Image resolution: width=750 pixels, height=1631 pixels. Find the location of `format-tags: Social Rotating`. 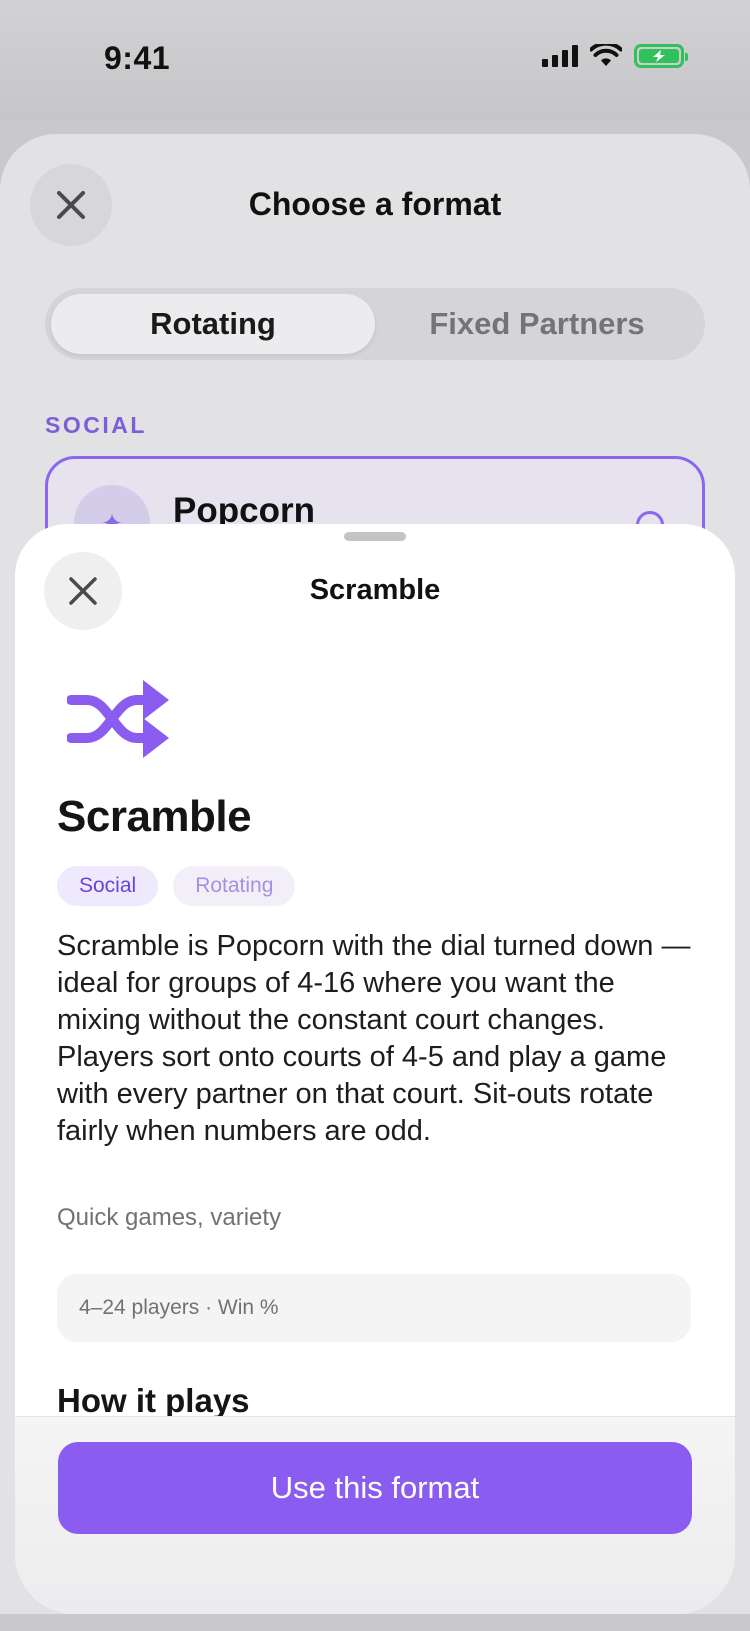

format-tags: Social Rotating is located at coordinates (176, 886).